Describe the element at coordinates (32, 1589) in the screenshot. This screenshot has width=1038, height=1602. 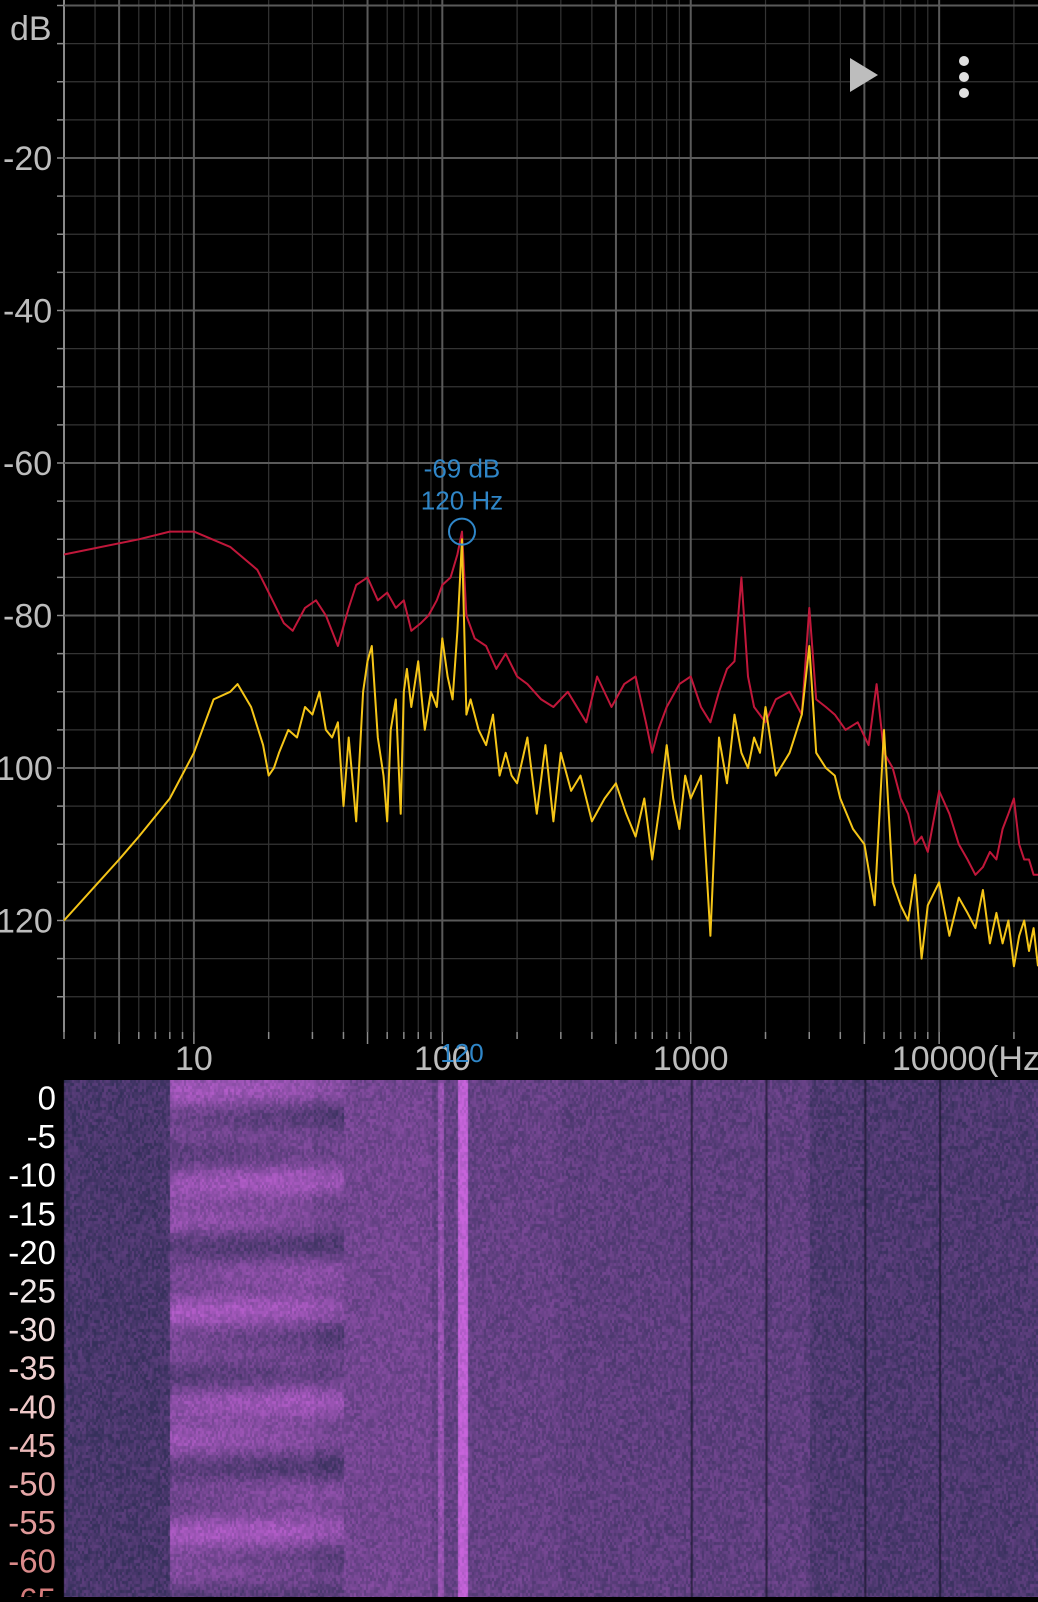
I see `time-tick-label: -65` at that location.